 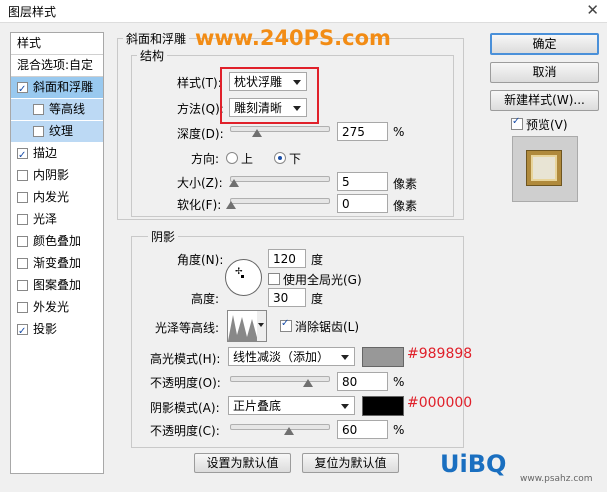 I want to click on shadow-opacity-label: 不透明度(C):, so click(x=185, y=431).